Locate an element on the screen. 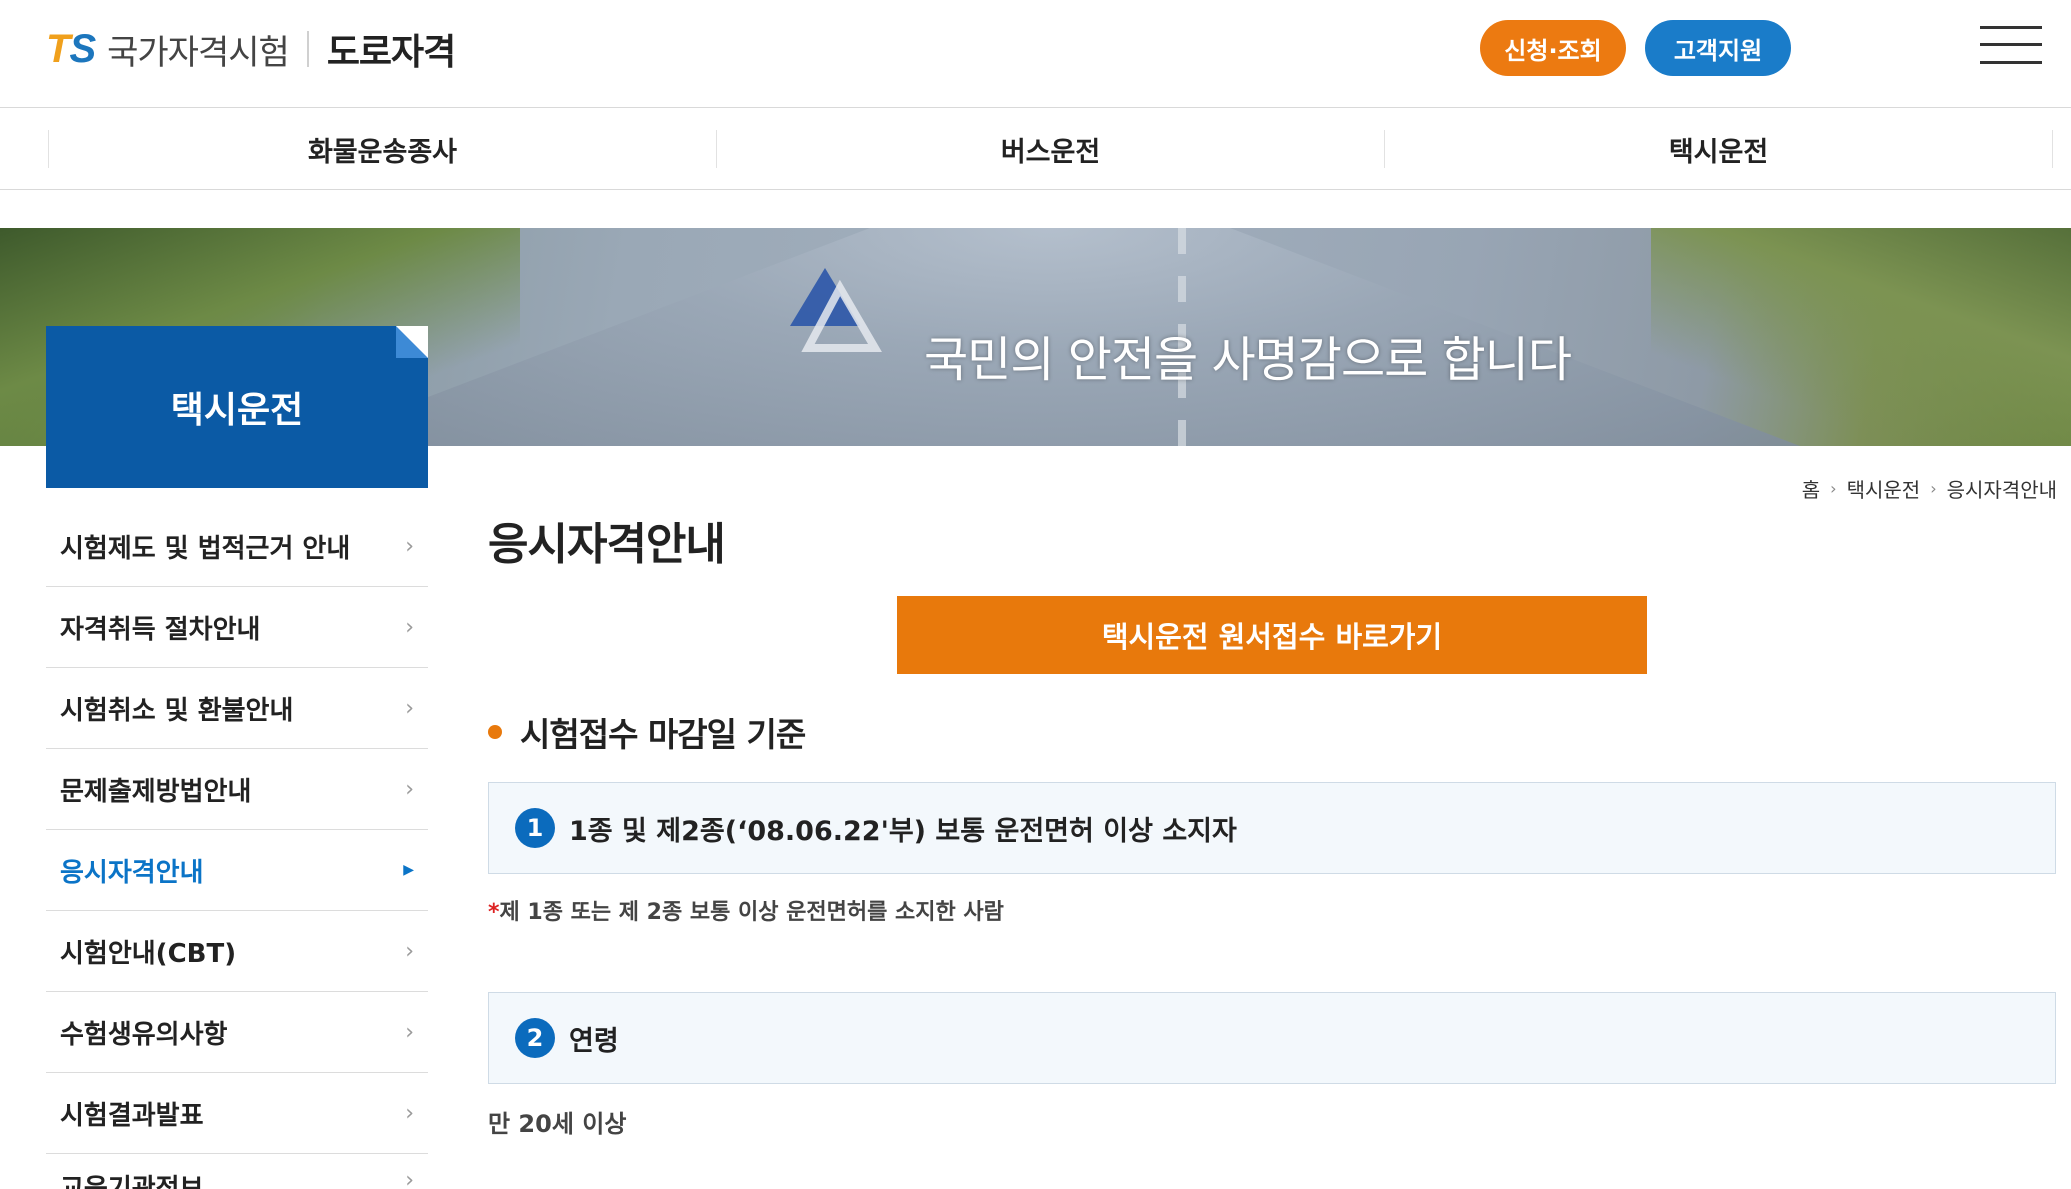  sidebar-item-eligibility: 응시자격안내 ▶ is located at coordinates (237, 870).